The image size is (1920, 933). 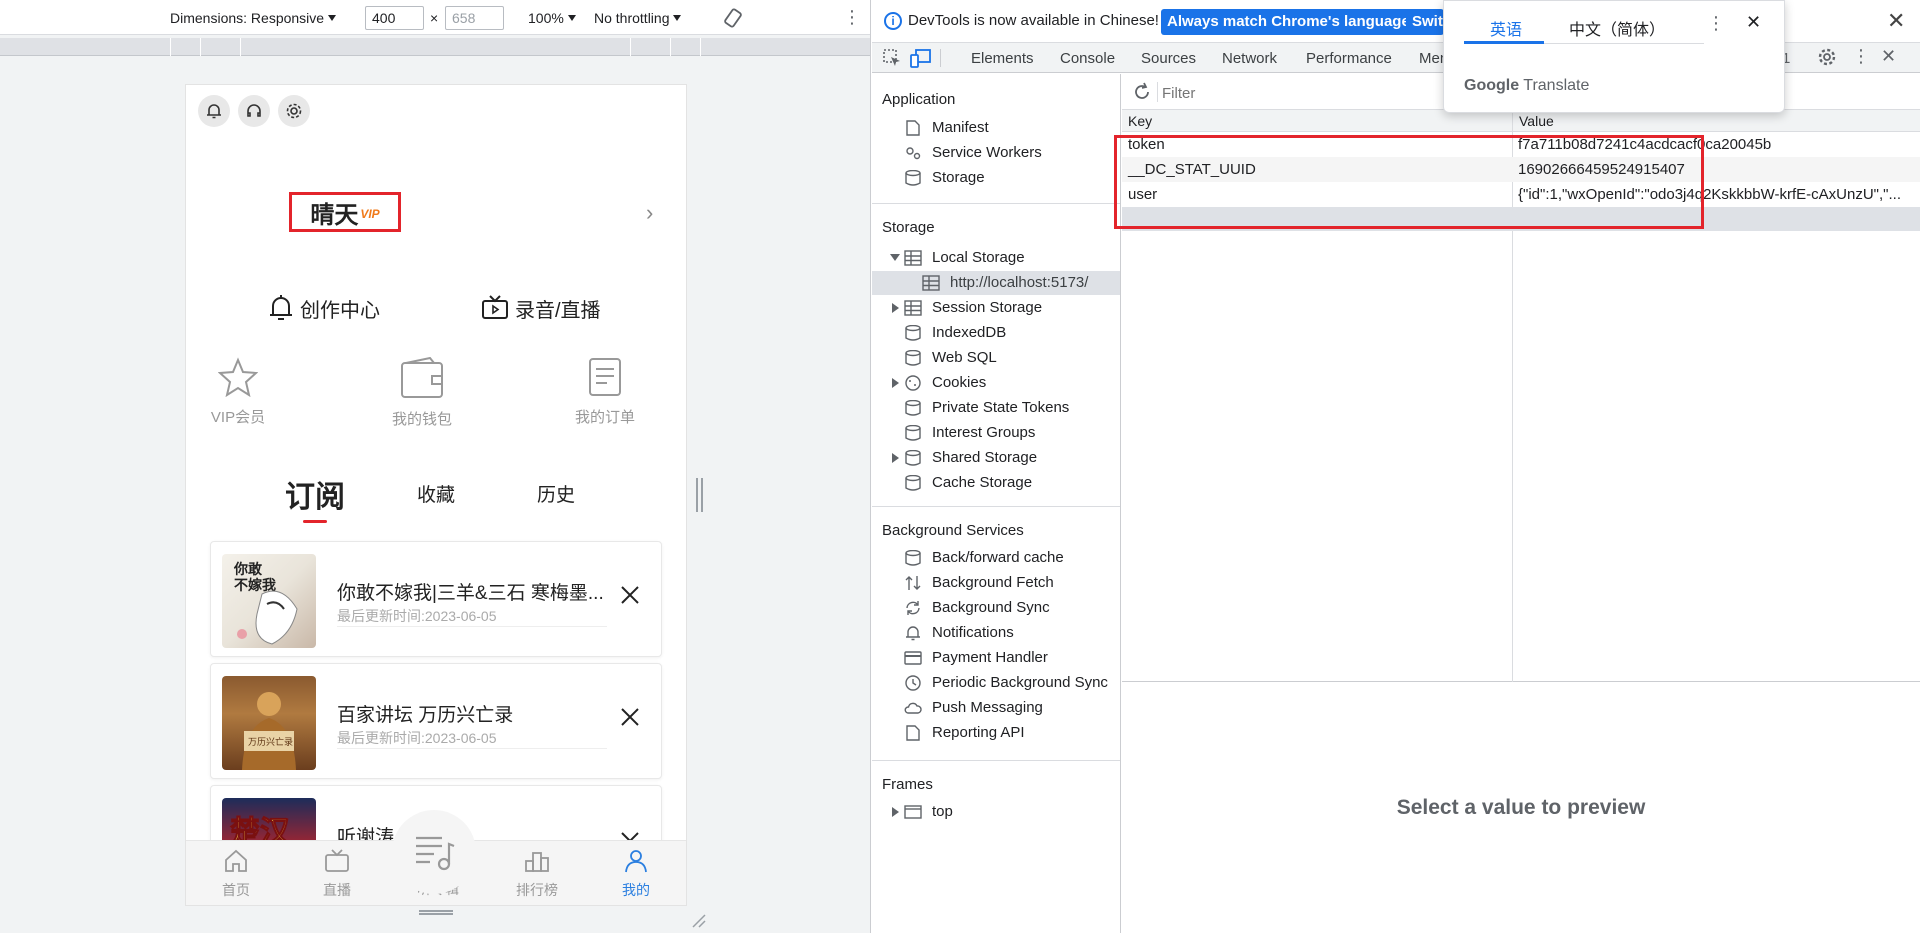 What do you see at coordinates (425, 715) in the screenshot?
I see `album-title: 百家讲坛 万历兴亡录` at bounding box center [425, 715].